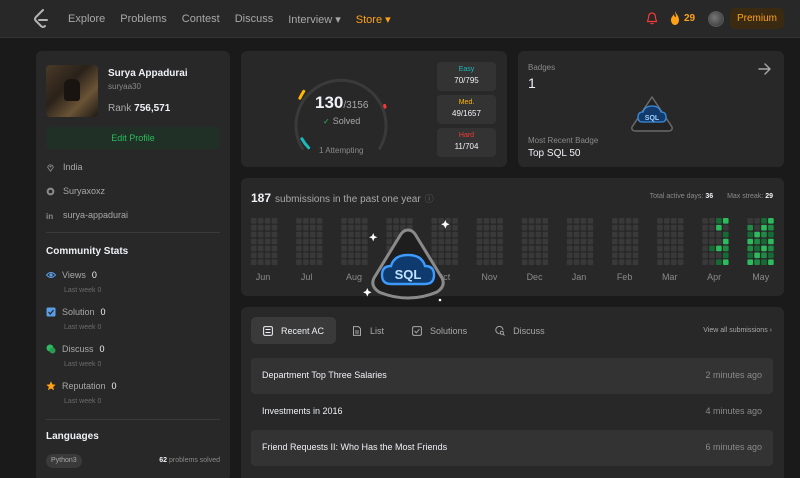 Image resolution: width=800 pixels, height=478 pixels. Describe the element at coordinates (675, 18) in the screenshot. I see `fire-icon` at that location.